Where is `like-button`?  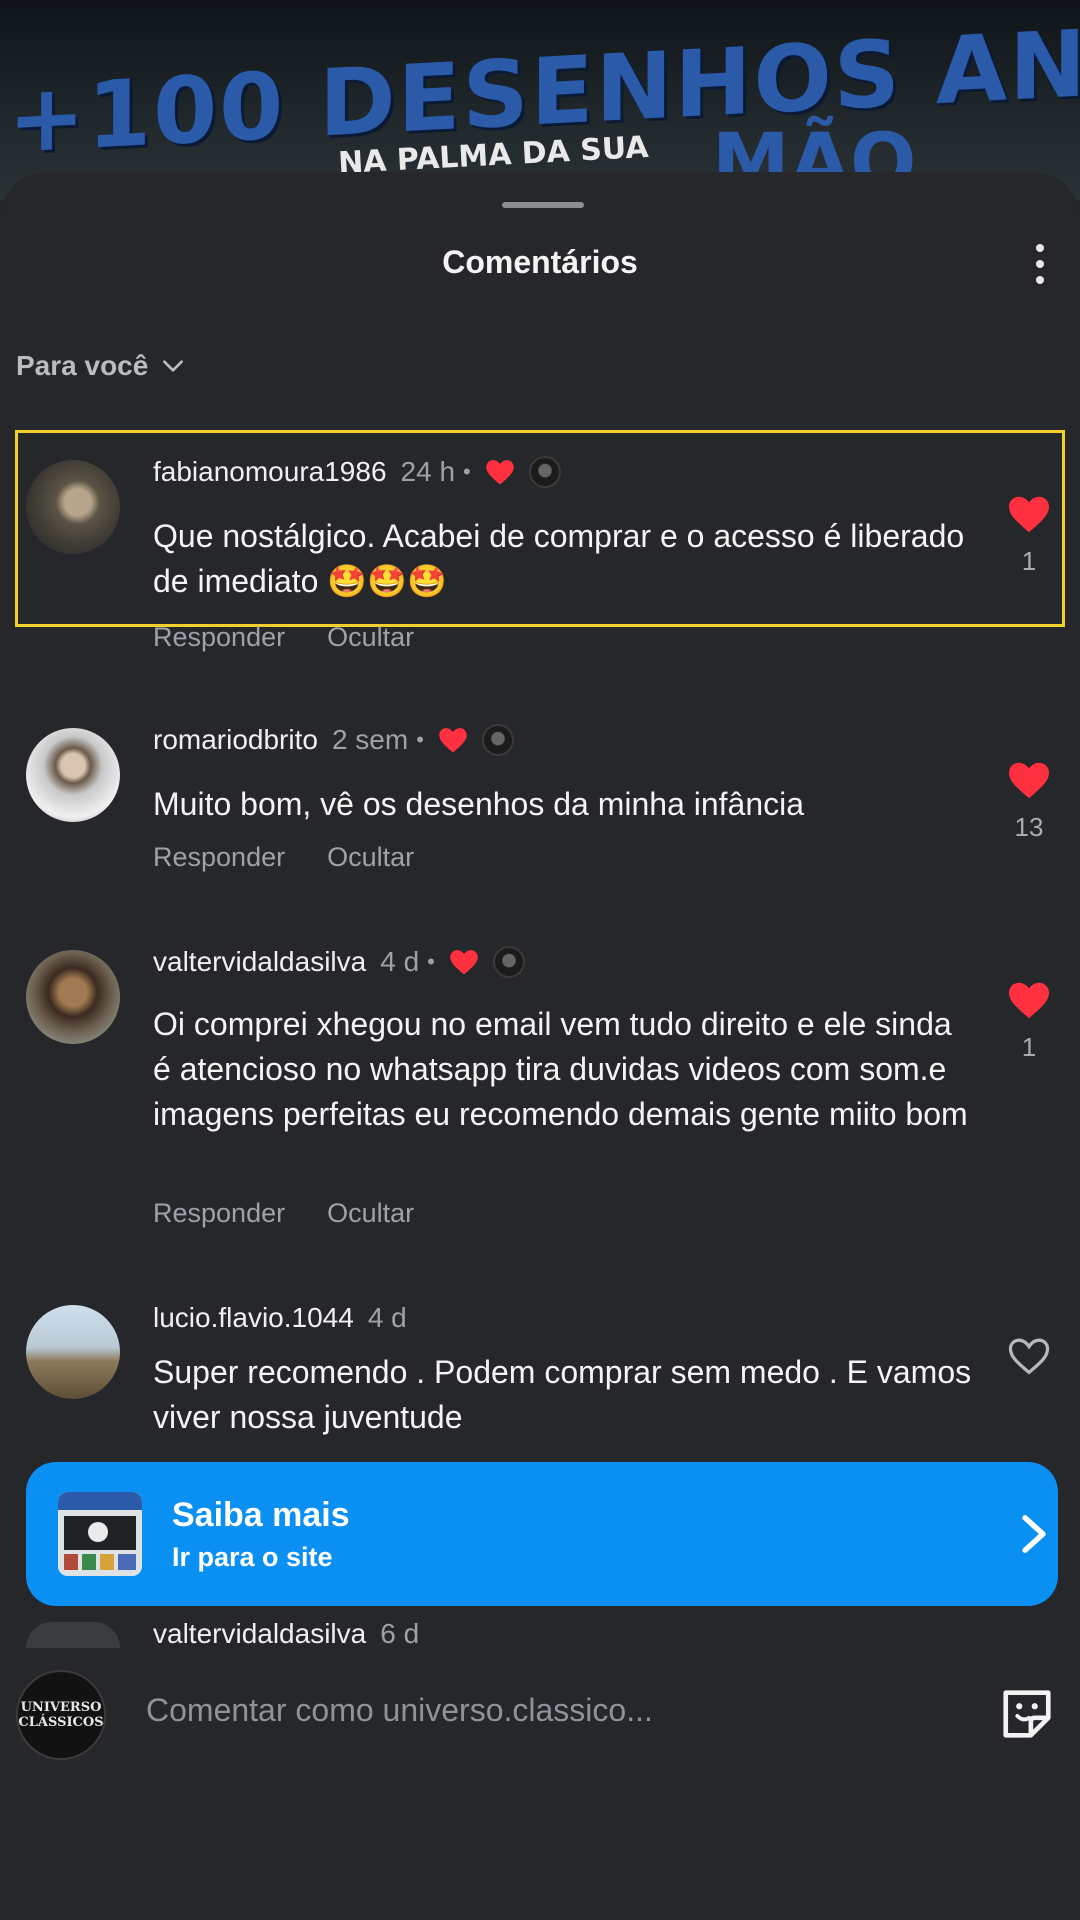
like-button is located at coordinates (1029, 1356).